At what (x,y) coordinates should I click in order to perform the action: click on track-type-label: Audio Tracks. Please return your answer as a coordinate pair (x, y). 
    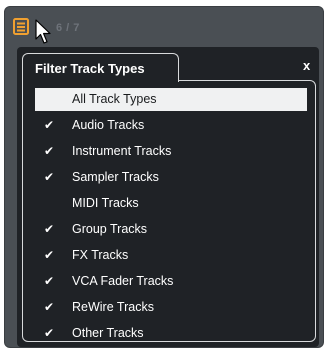
    Looking at the image, I should click on (108, 125).